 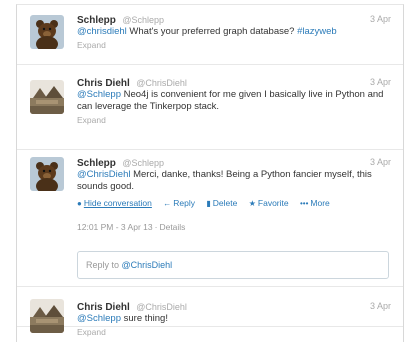 I want to click on reply-icon: ←, so click(x=167, y=203).